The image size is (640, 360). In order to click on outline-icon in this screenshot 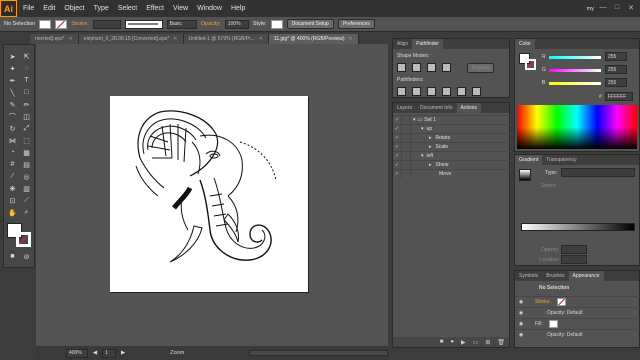, I will do `click(461, 91)`.